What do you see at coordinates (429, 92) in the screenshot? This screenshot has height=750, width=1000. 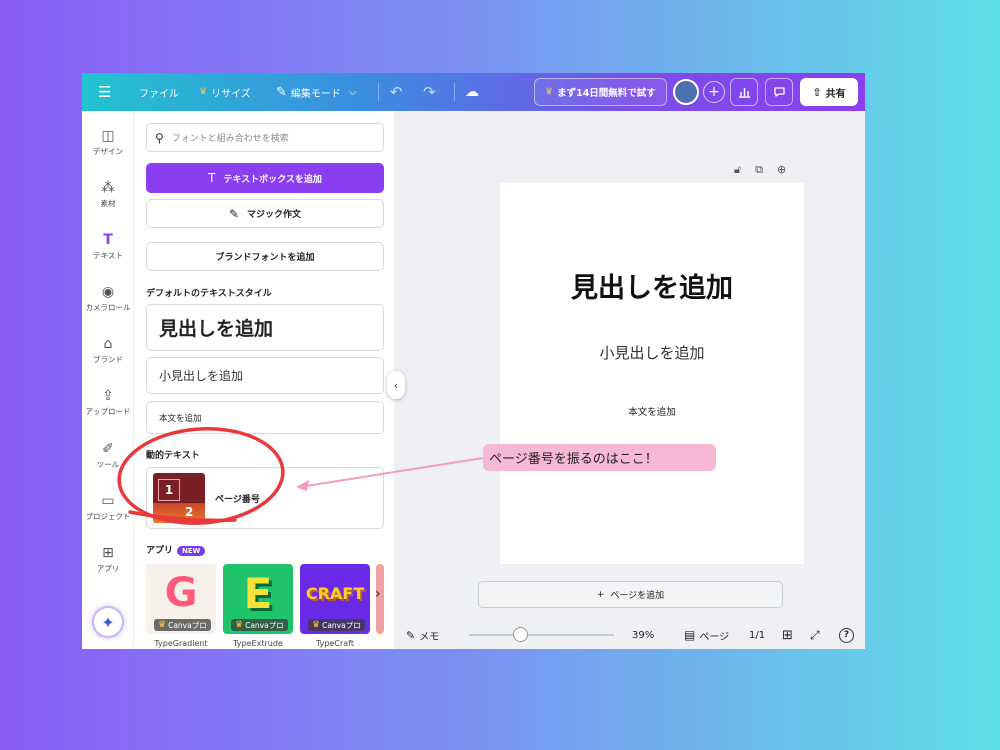 I see `redo-icon: ↷` at bounding box center [429, 92].